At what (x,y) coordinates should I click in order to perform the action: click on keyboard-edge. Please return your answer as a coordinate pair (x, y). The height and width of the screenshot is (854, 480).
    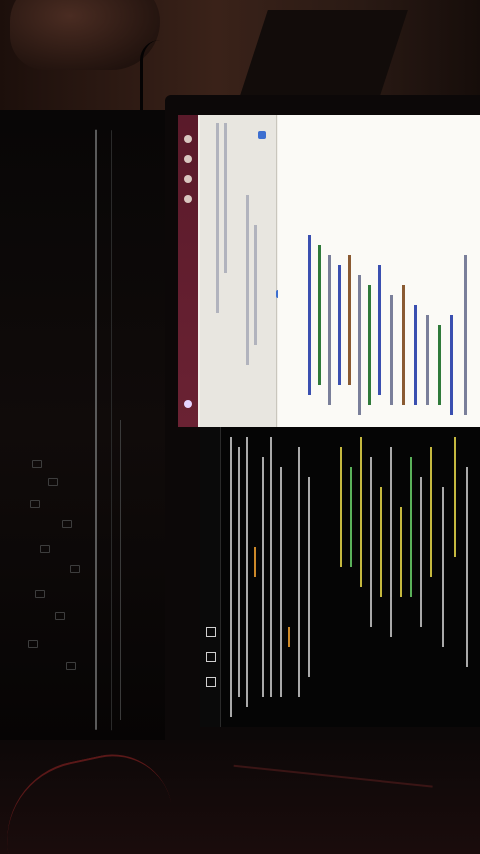
    Looking at the image, I should click on (103, 430).